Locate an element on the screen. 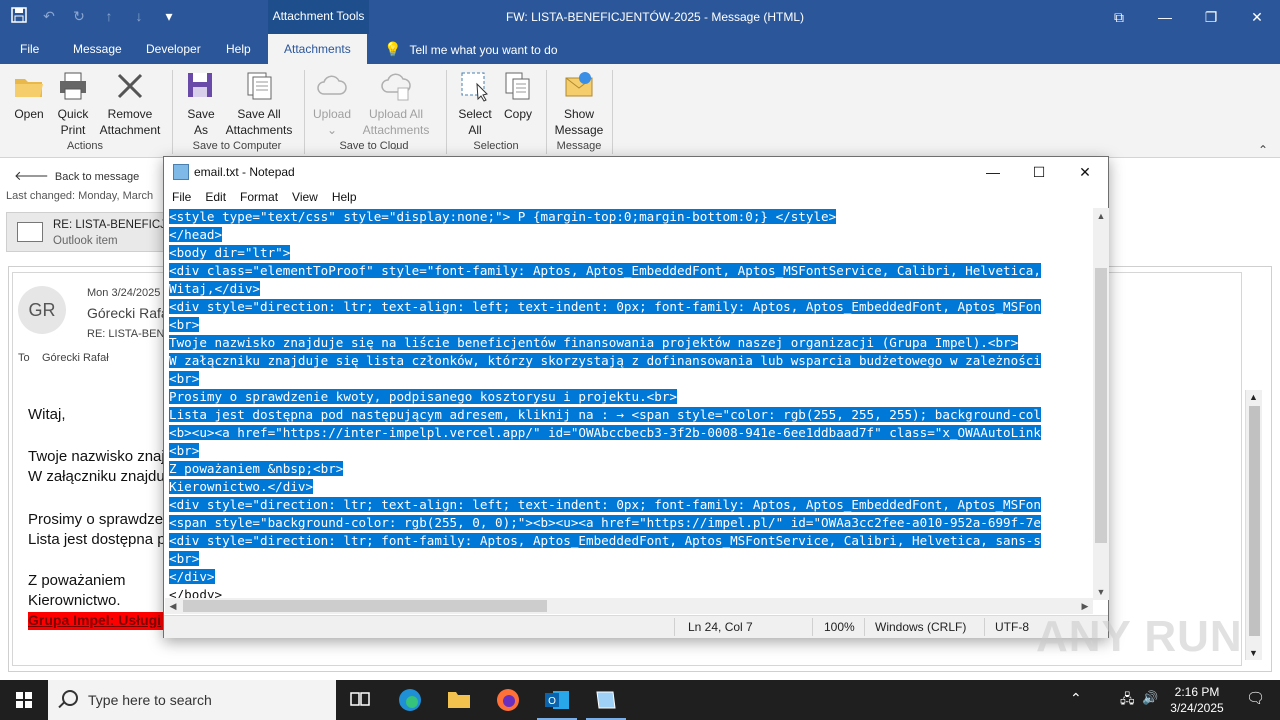 Image resolution: width=1280 pixels, height=720 pixels. text-line: </body> is located at coordinates (196, 592).